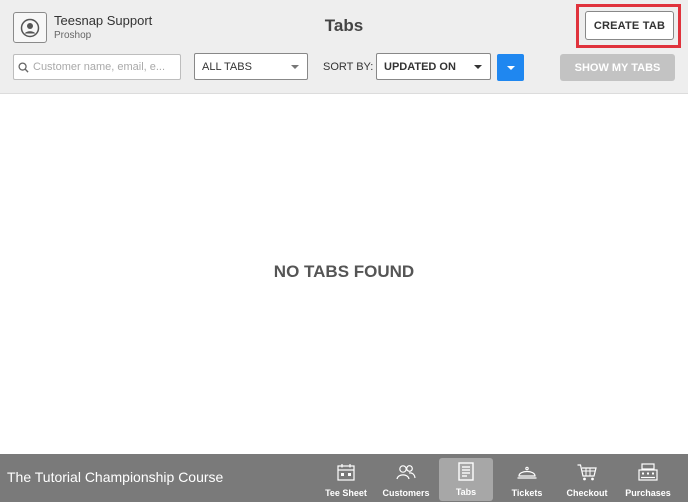  Describe the element at coordinates (227, 66) in the screenshot. I see `tab-filter-value: ALL TABS` at that location.